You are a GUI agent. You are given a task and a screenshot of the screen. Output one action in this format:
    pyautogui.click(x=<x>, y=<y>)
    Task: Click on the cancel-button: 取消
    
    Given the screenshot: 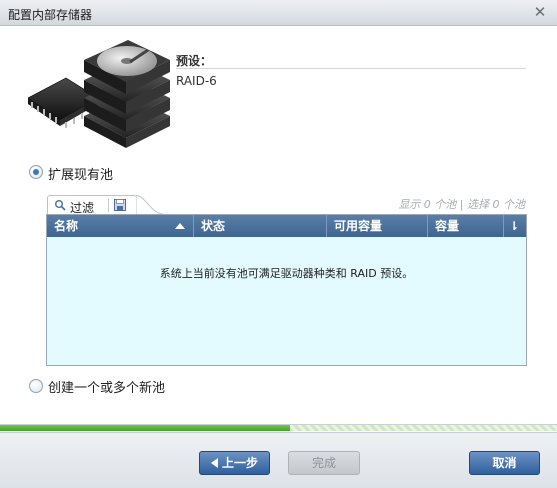 What is the action you would take?
    pyautogui.click(x=504, y=463)
    